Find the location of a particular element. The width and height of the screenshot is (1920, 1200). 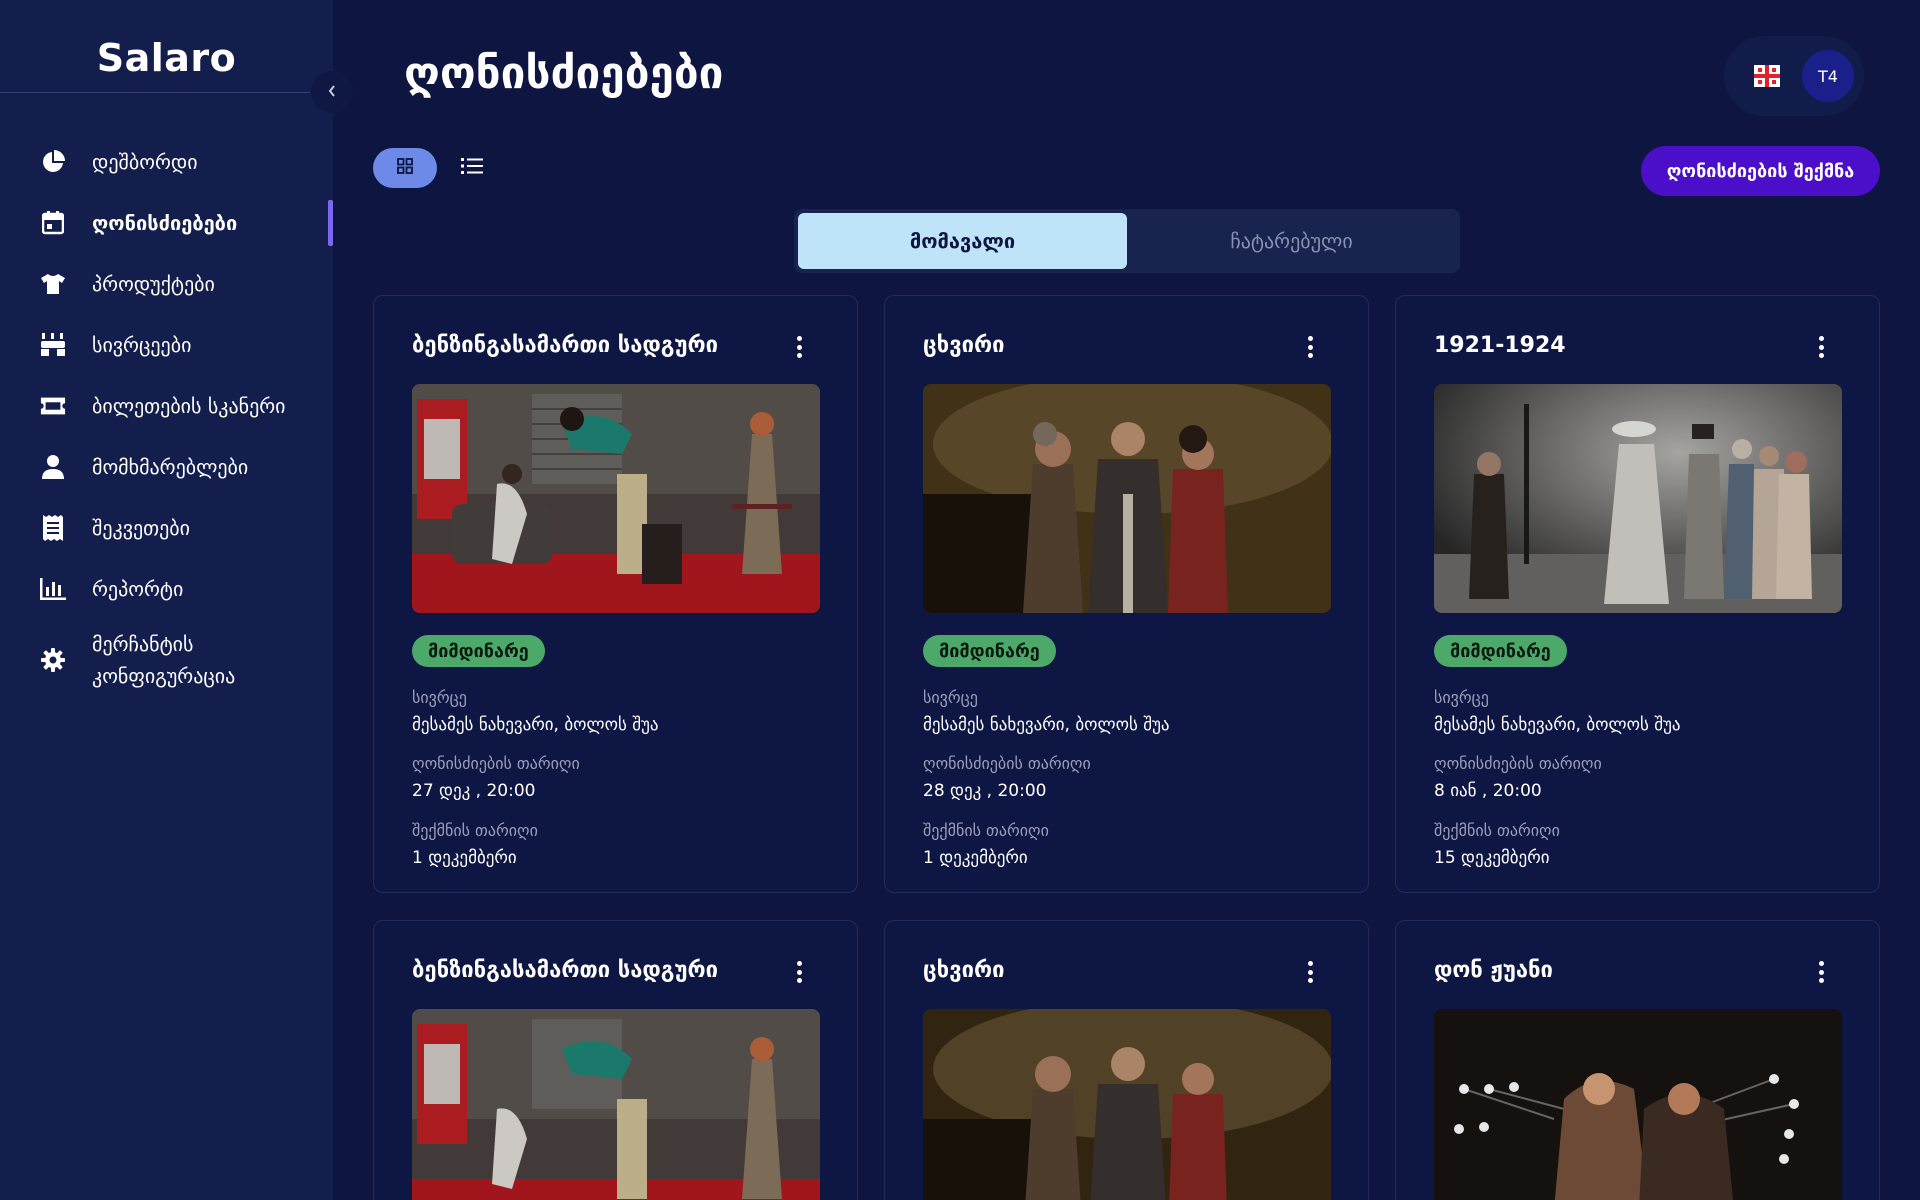

sidebar-item-venues: სივრცეები is located at coordinates (166, 344).